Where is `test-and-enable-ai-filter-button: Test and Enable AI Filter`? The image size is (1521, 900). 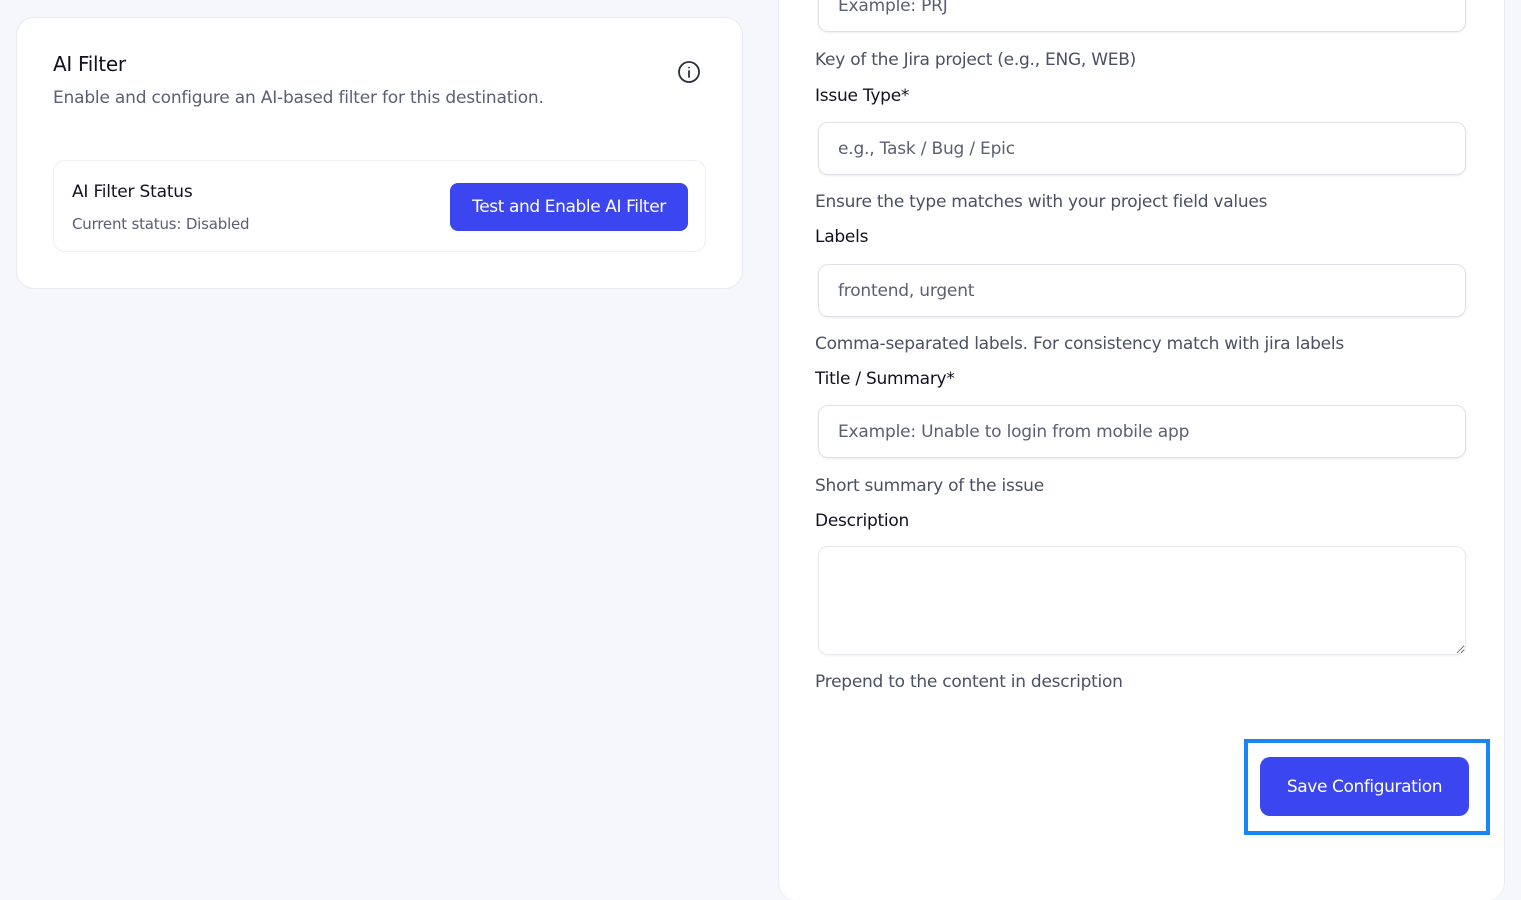 test-and-enable-ai-filter-button: Test and Enable AI Filter is located at coordinates (569, 207).